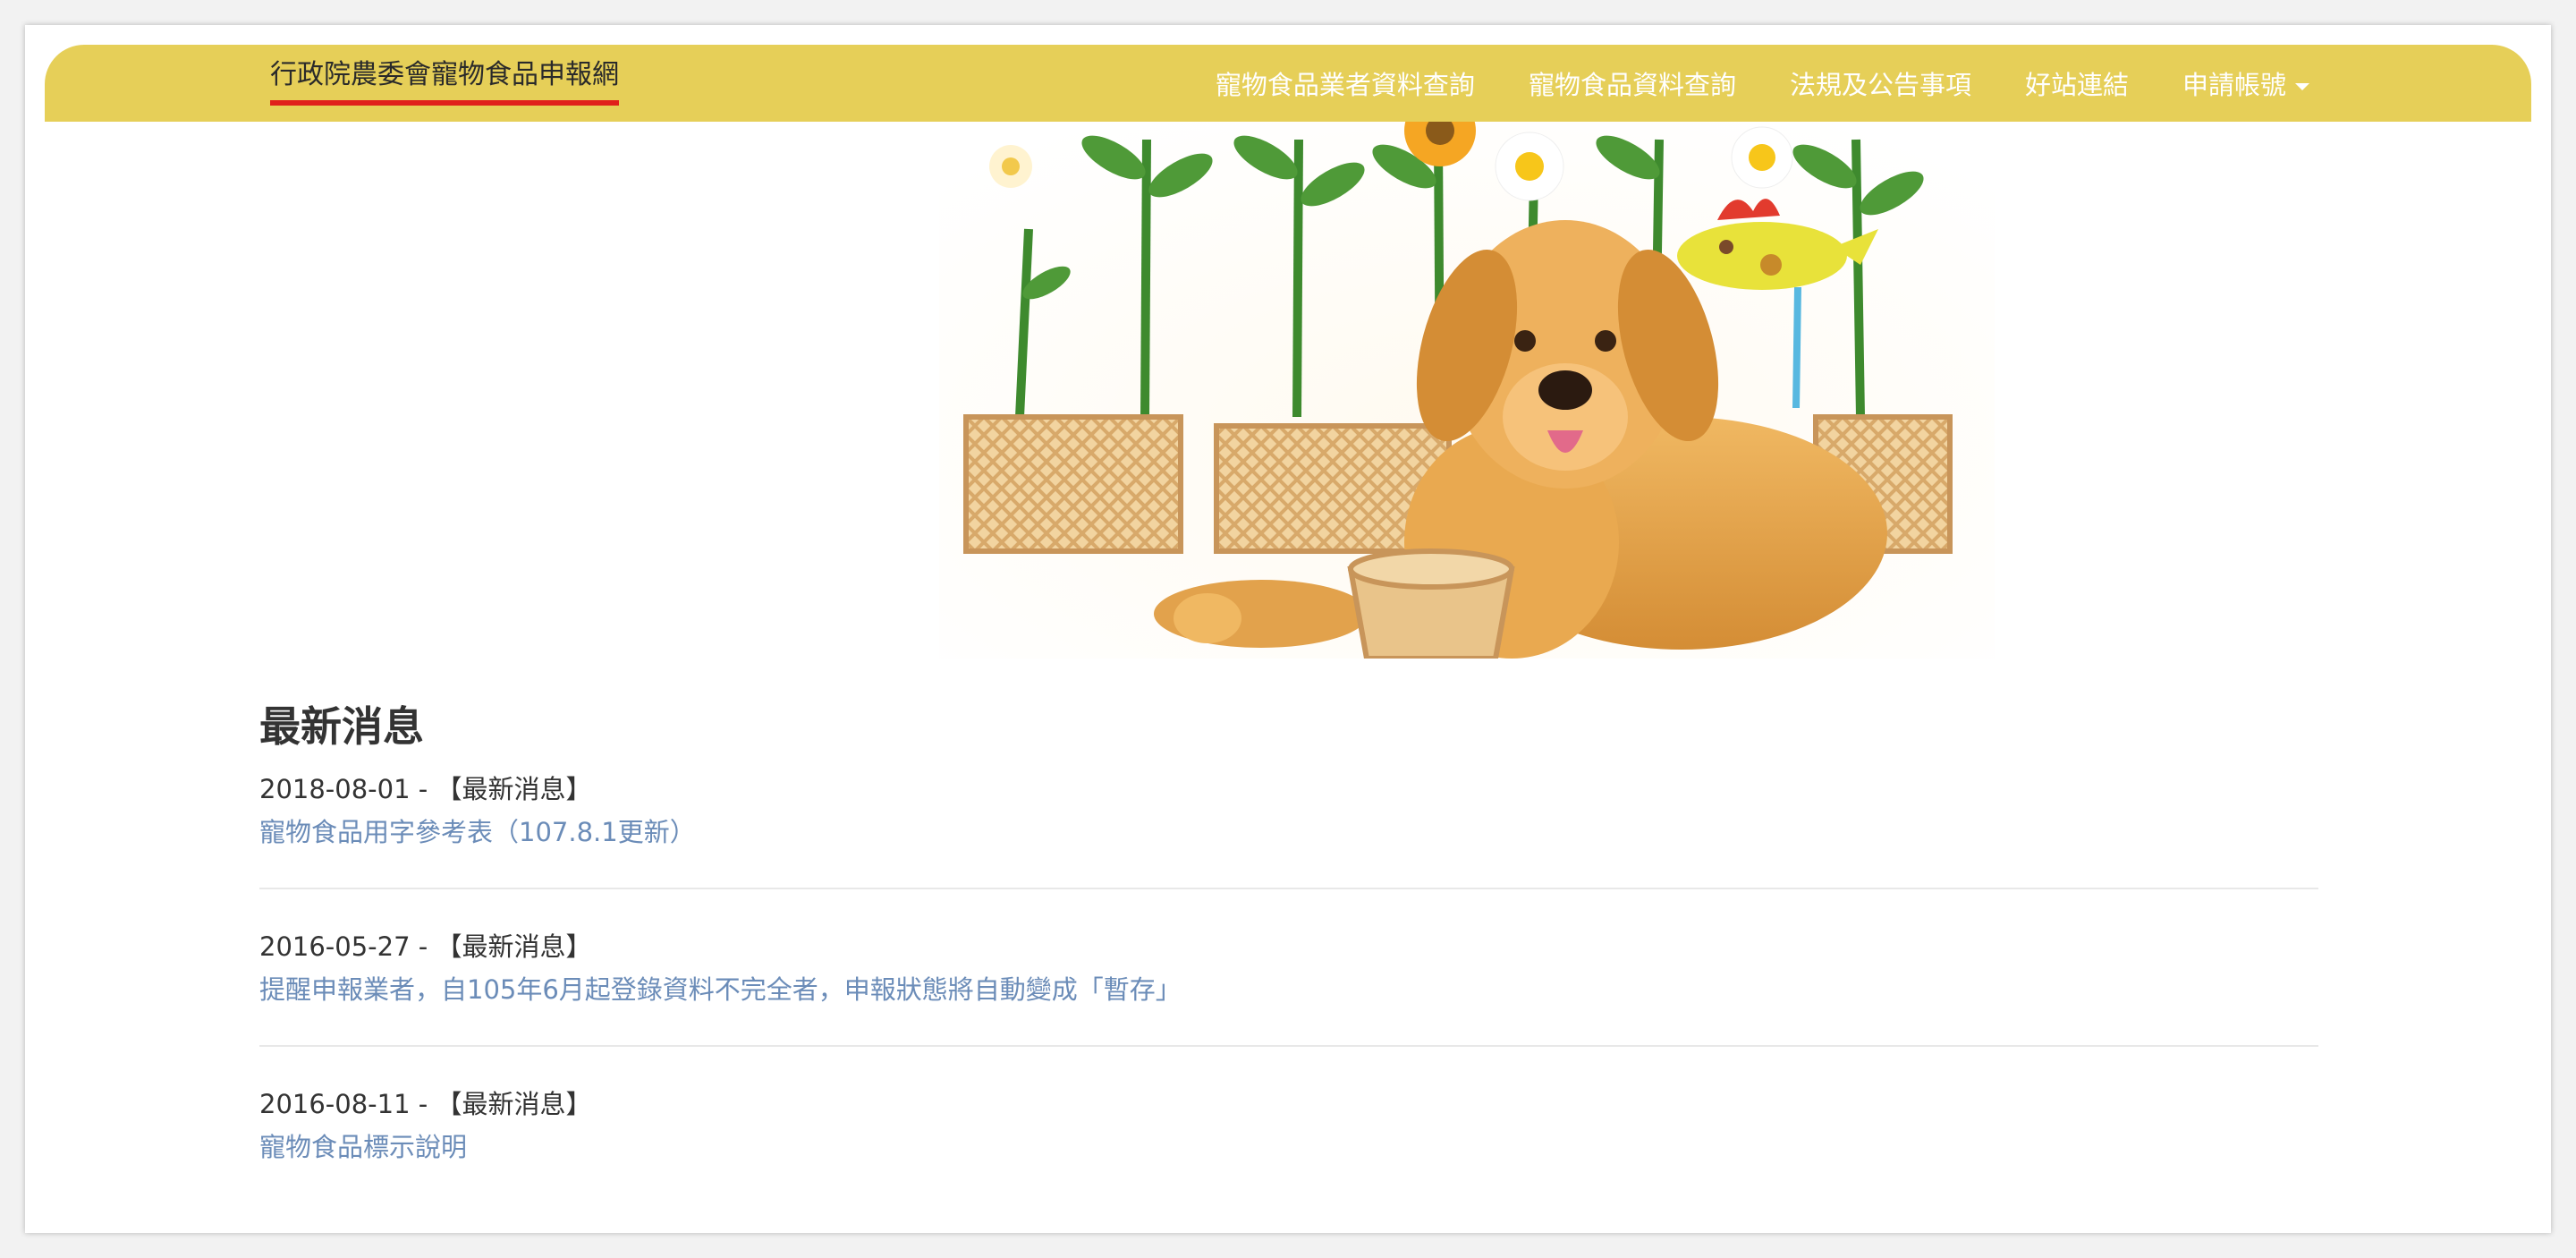 This screenshot has width=2576, height=1258. Describe the element at coordinates (335, 789) in the screenshot. I see `news-date: 2018-08-01` at that location.